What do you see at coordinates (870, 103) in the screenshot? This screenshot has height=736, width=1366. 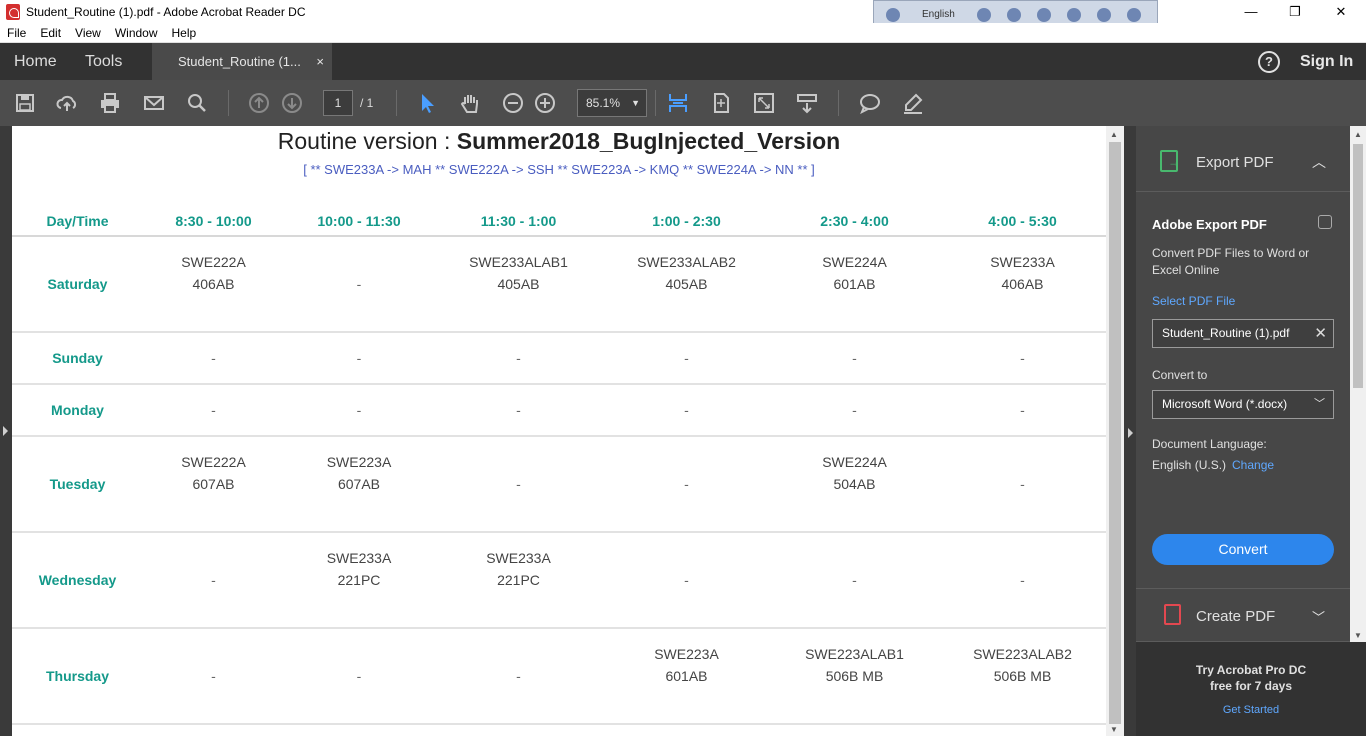 I see `comment-icon` at bounding box center [870, 103].